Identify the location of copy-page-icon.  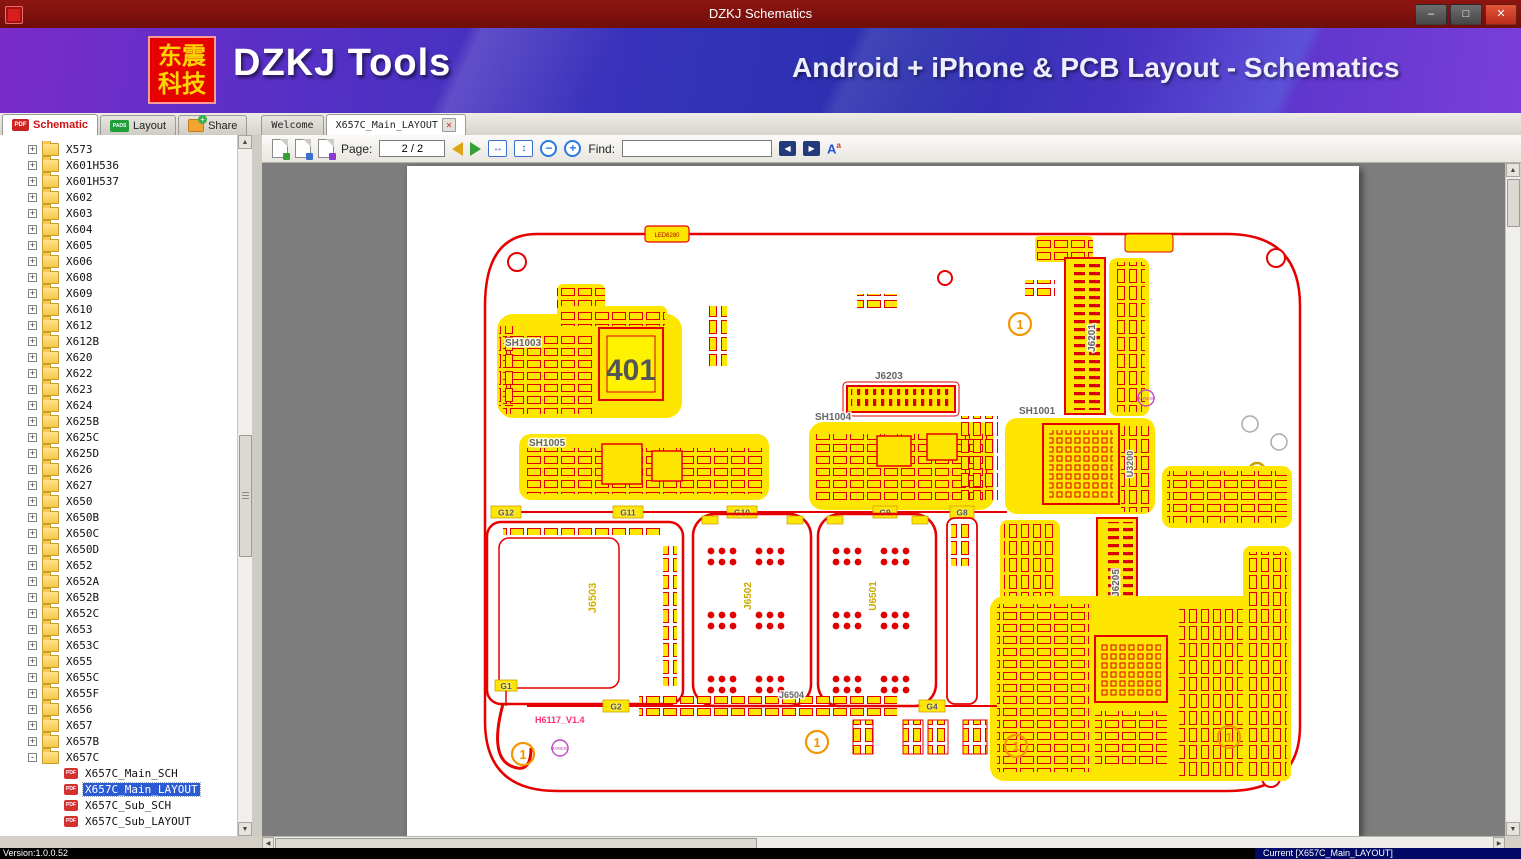
(304, 149).